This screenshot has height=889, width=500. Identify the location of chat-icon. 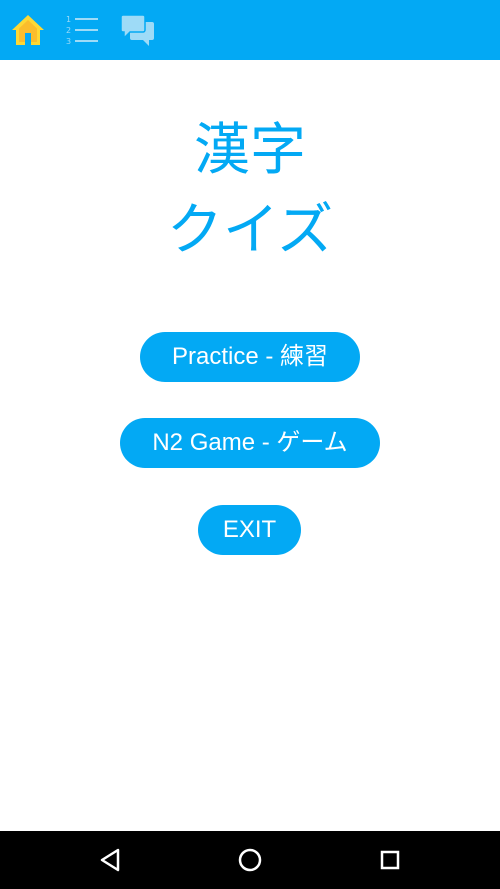
(138, 30).